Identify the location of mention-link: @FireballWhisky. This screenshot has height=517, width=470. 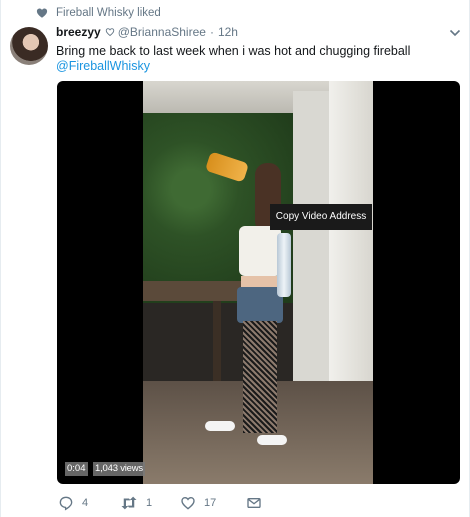
(103, 66).